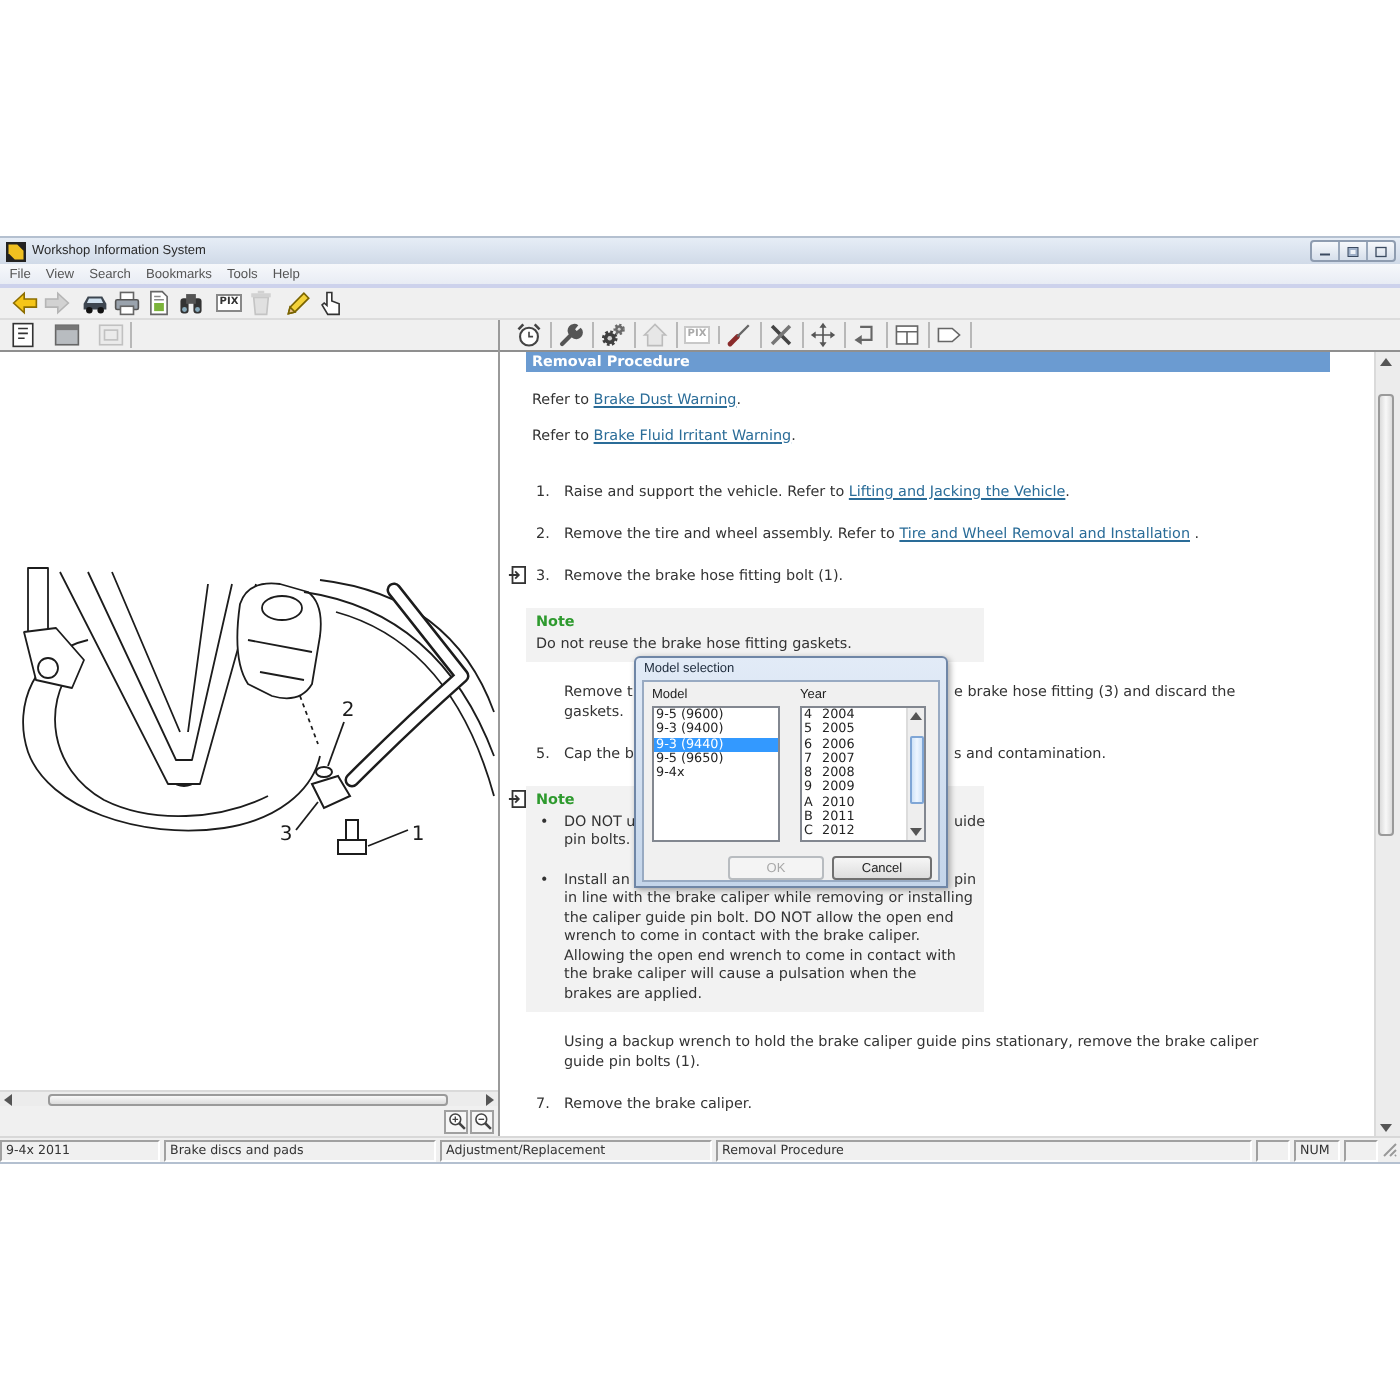 The image size is (1400, 1400). I want to click on return-arrow-icon, so click(865, 335).